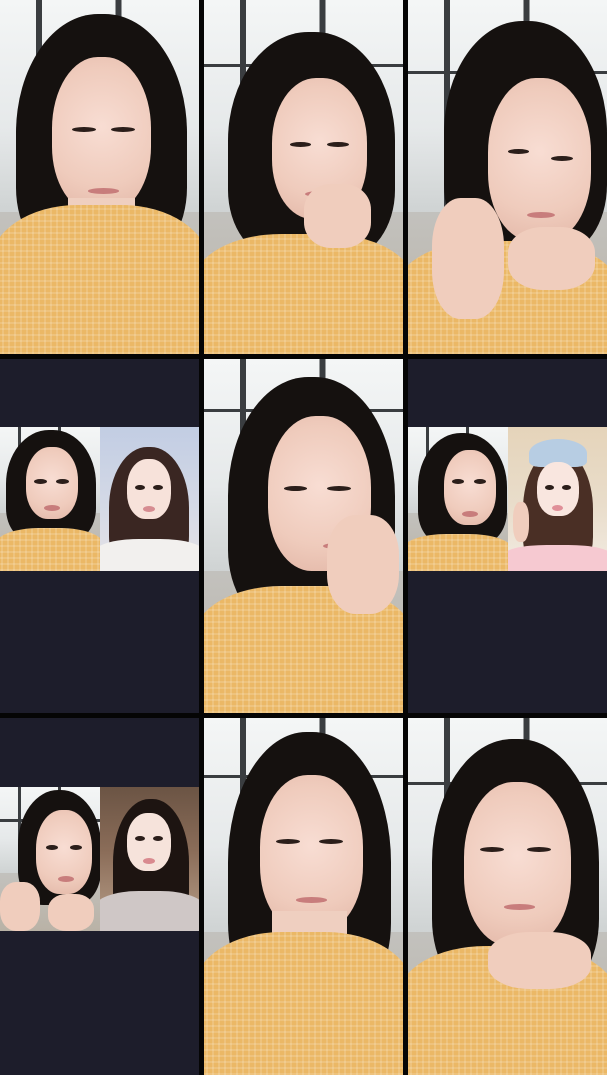  Describe the element at coordinates (149, 910) in the screenshot. I see `grey-top` at that location.